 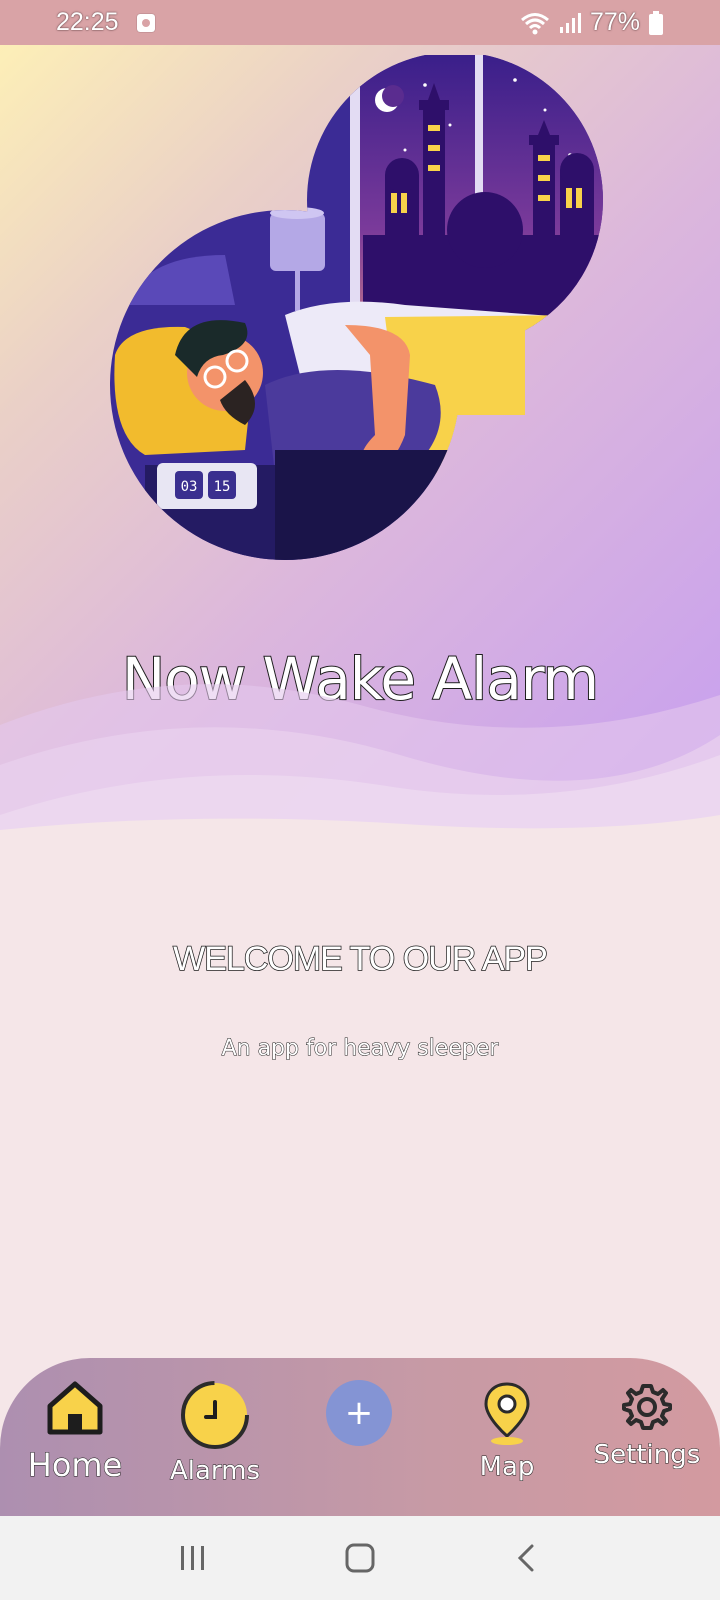 What do you see at coordinates (507, 1467) in the screenshot?
I see `nav-map-label: Map` at bounding box center [507, 1467].